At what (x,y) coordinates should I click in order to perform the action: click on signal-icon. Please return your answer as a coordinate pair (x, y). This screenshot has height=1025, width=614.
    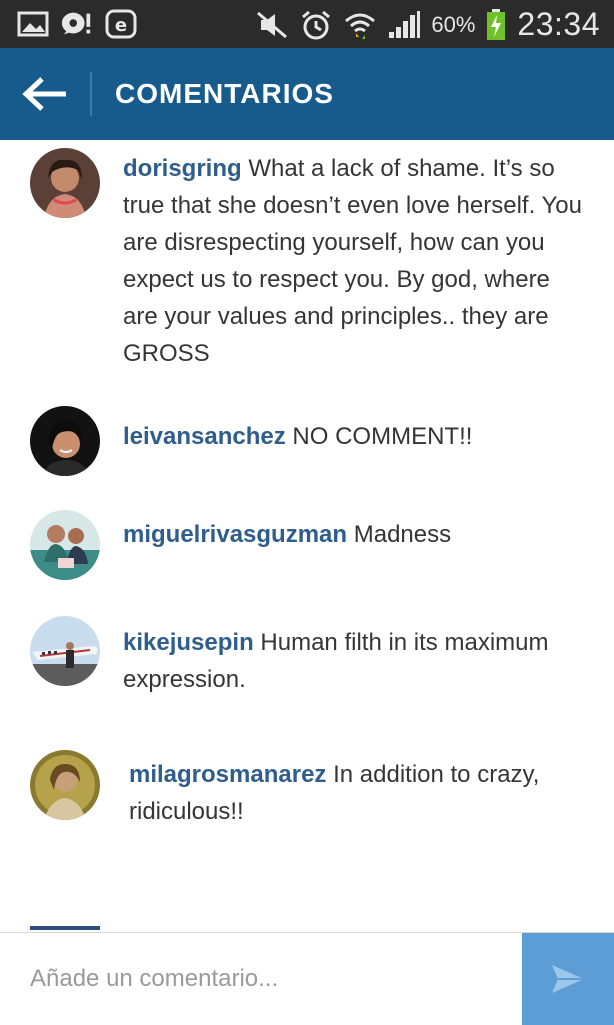
    Looking at the image, I should click on (404, 25).